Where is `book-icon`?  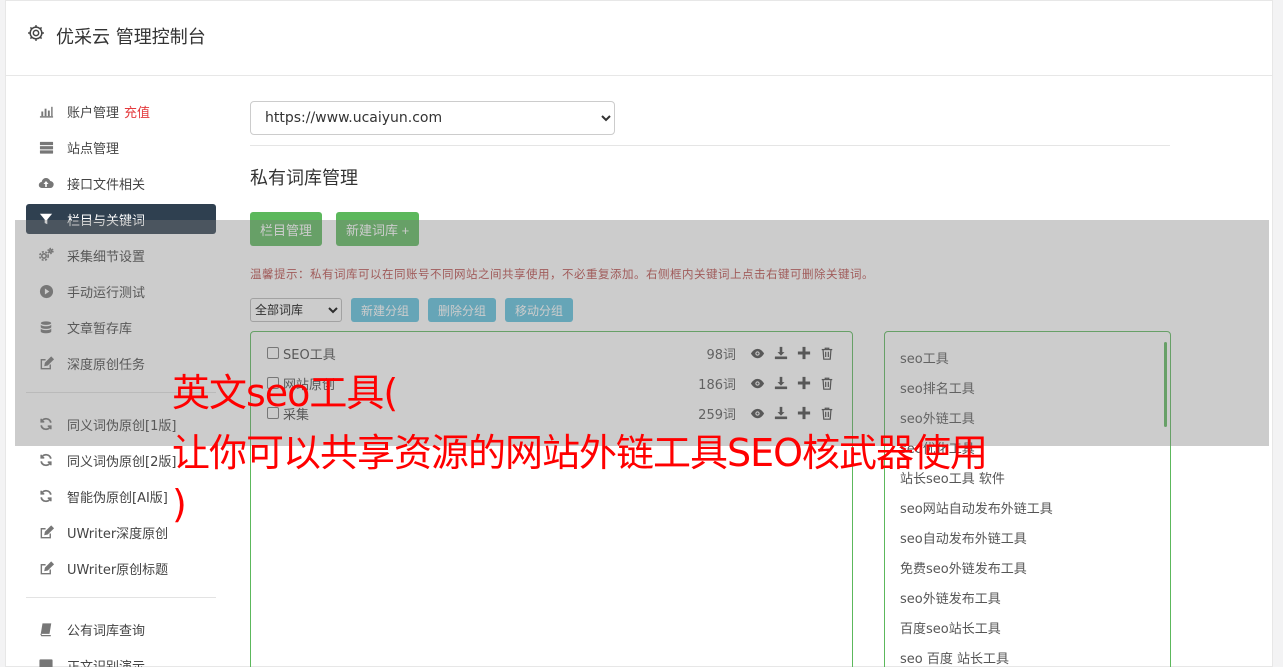 book-icon is located at coordinates (46, 629).